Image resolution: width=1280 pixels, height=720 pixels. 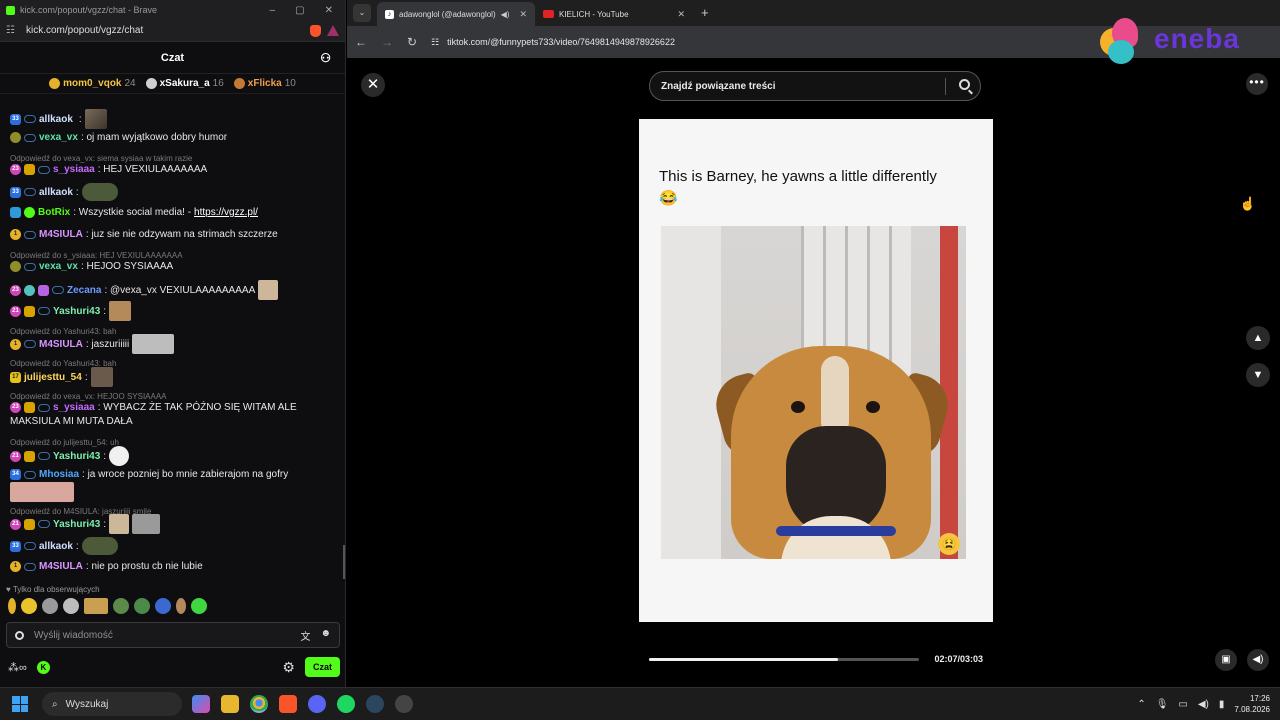 I want to click on chat-username: julijesttu_54, so click(x=53, y=377).